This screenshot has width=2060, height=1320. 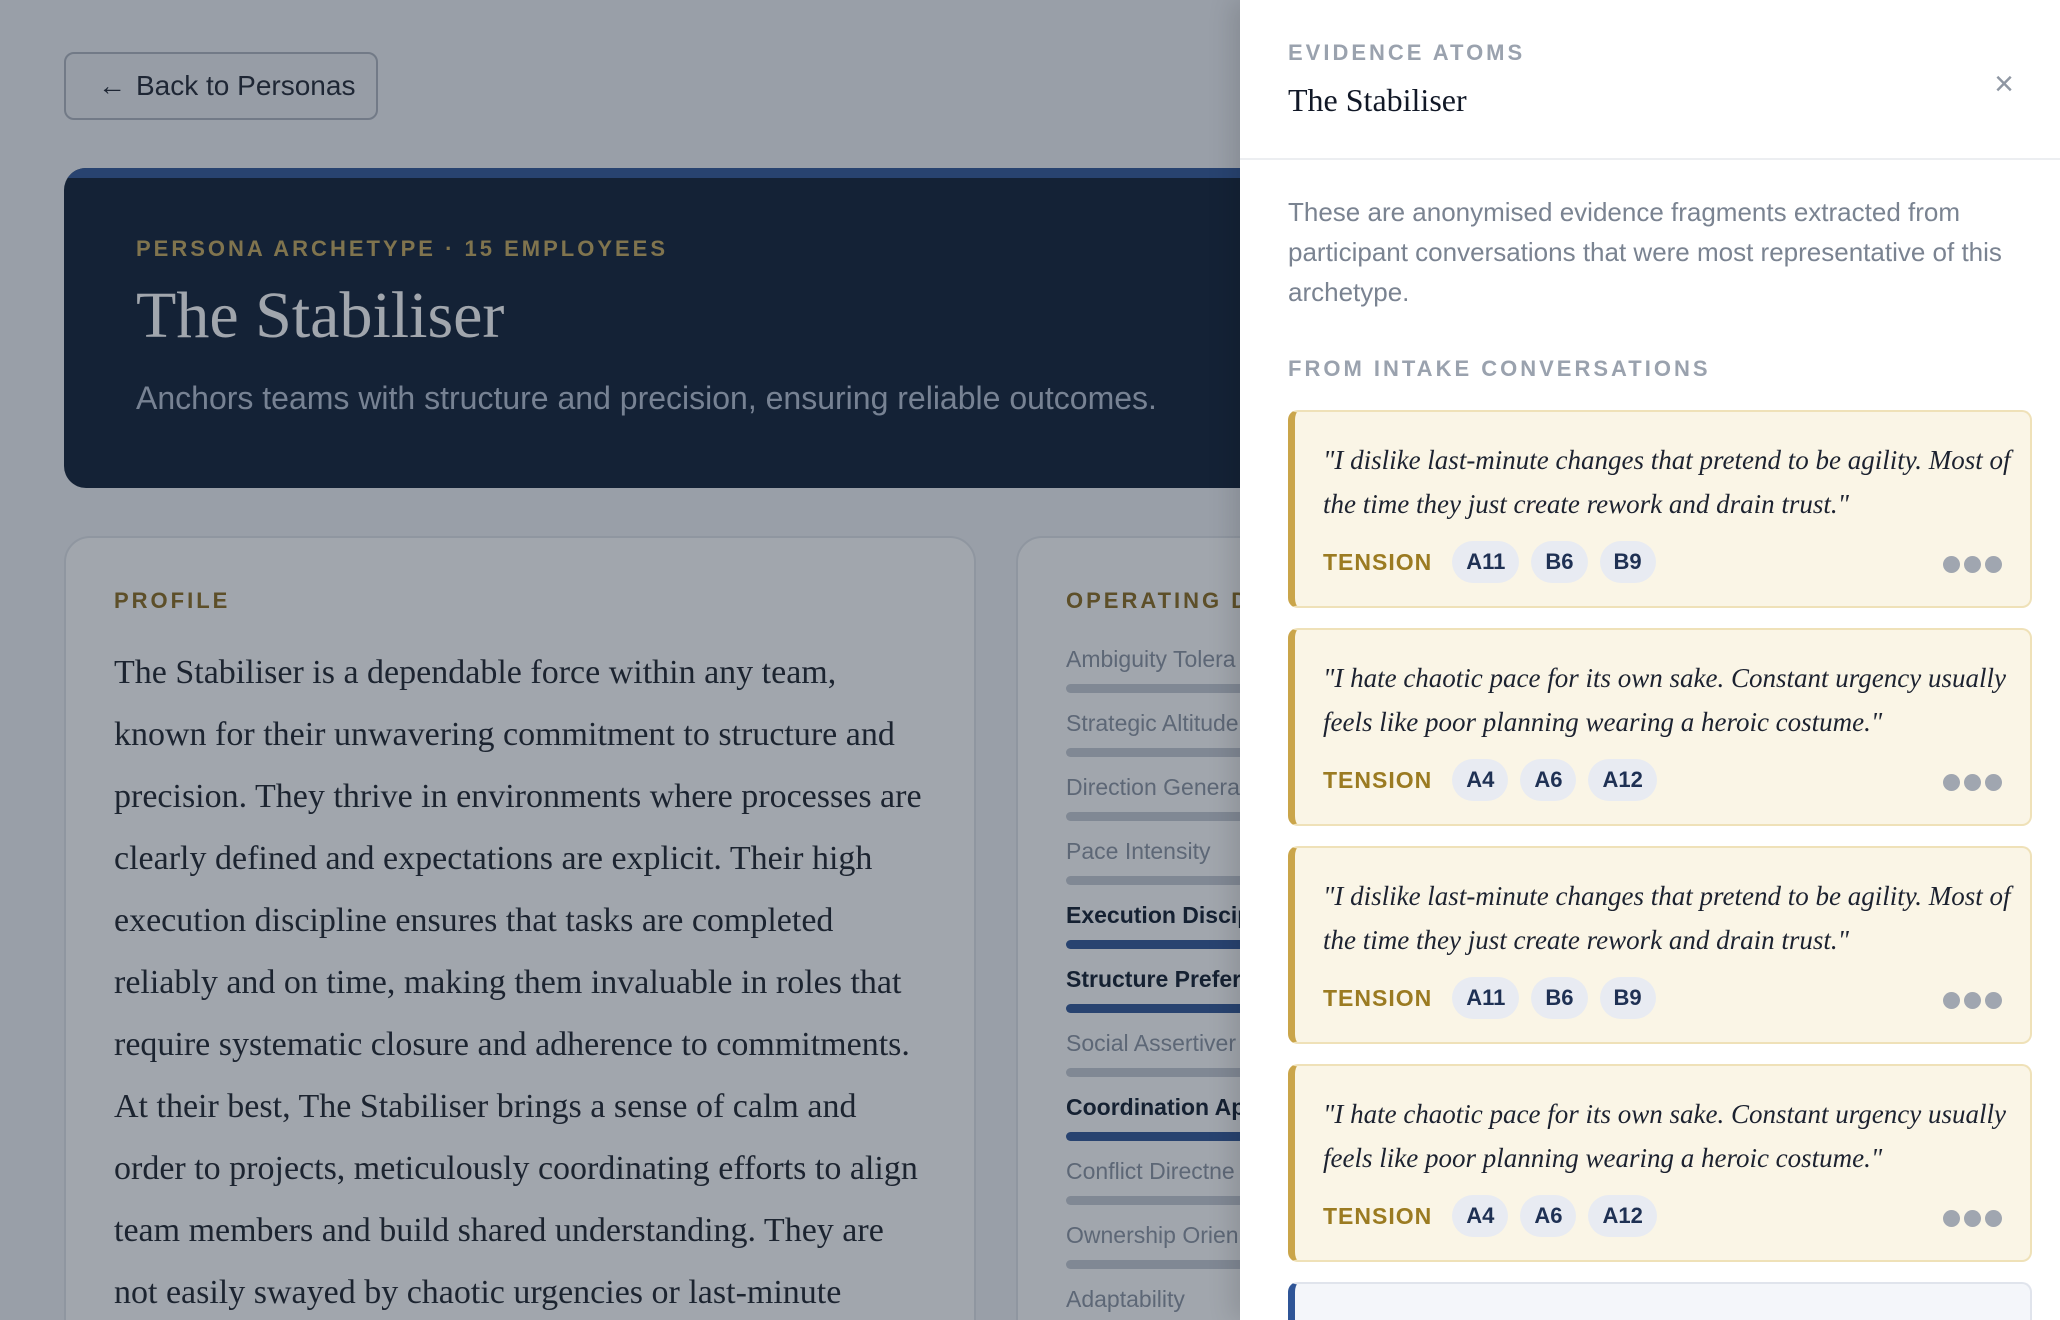 I want to click on section-label: FROM INTAKE CONVERSATIONS, so click(x=1499, y=368).